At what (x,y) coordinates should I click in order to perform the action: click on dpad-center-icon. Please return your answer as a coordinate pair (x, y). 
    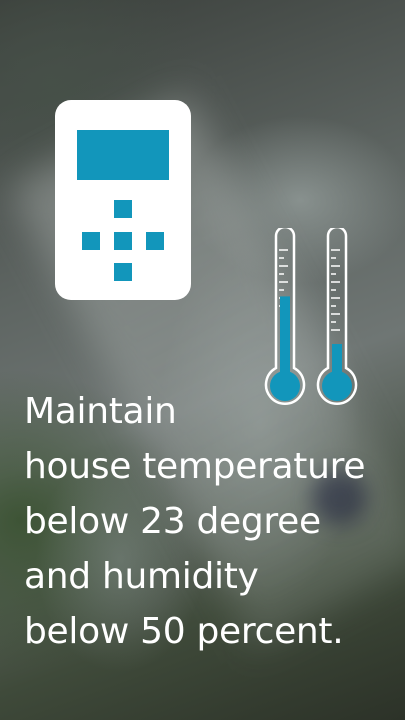
    Looking at the image, I should click on (123, 241).